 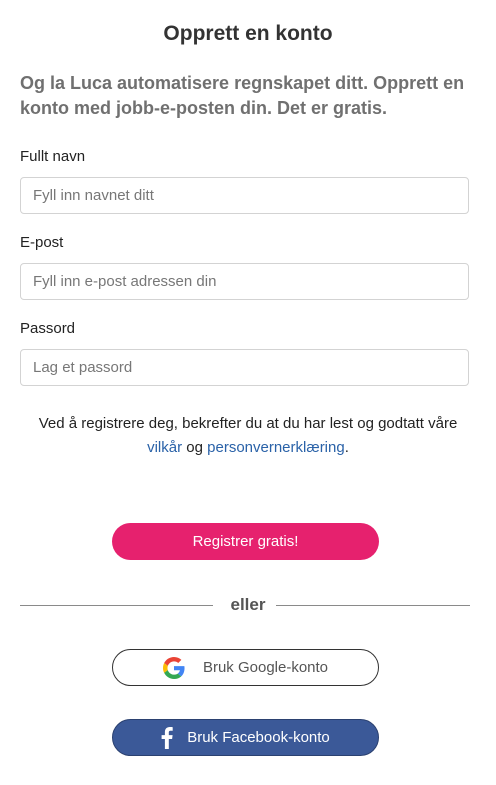 I want to click on email-label: E-post, so click(x=42, y=242).